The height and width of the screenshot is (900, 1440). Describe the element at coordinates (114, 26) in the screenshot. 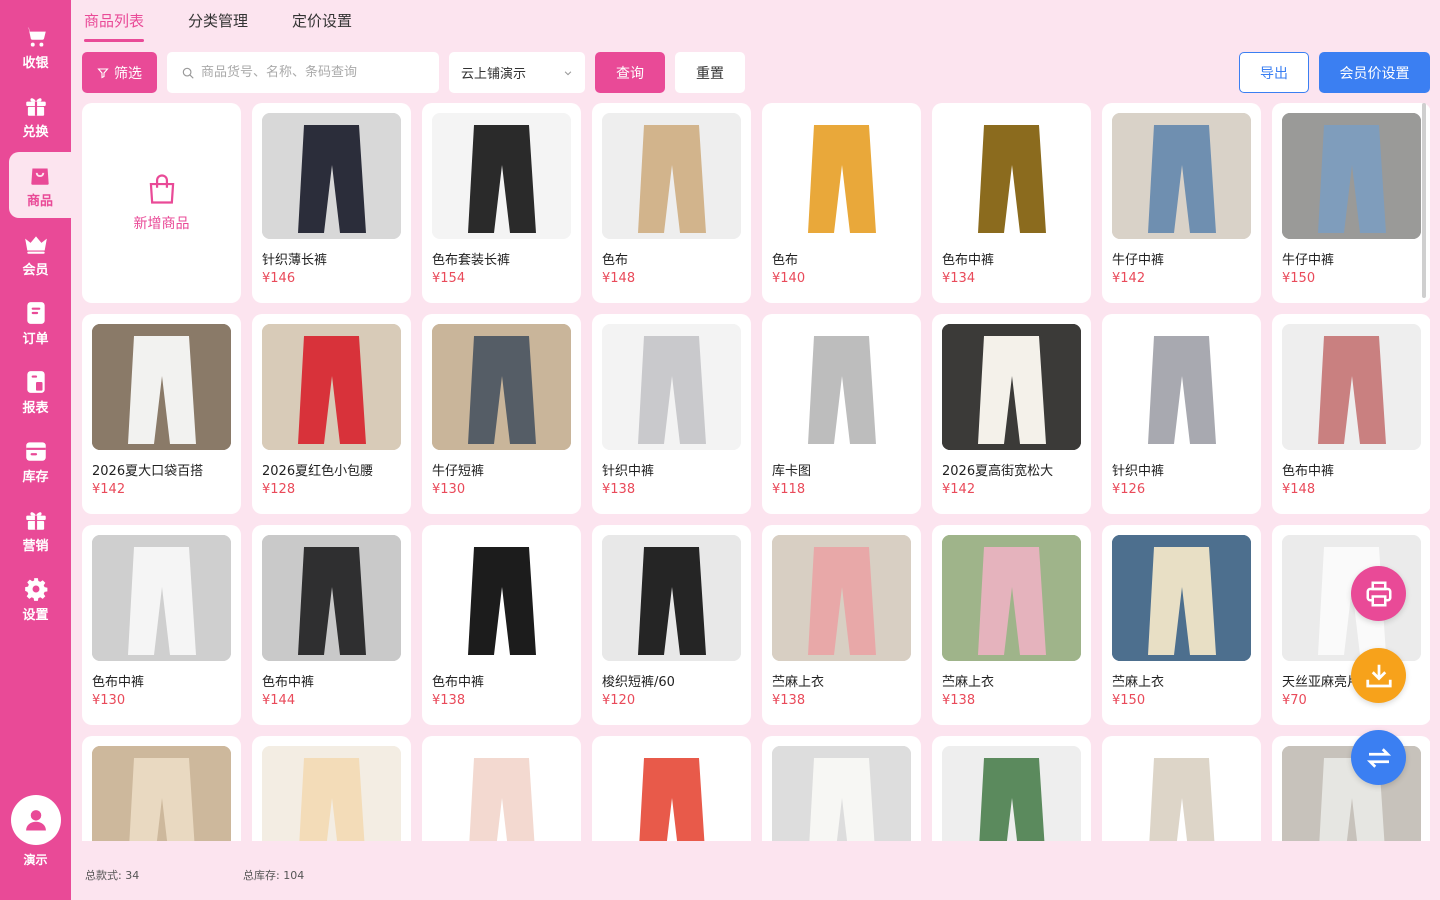

I see `tab-product-list: 商品列表` at that location.